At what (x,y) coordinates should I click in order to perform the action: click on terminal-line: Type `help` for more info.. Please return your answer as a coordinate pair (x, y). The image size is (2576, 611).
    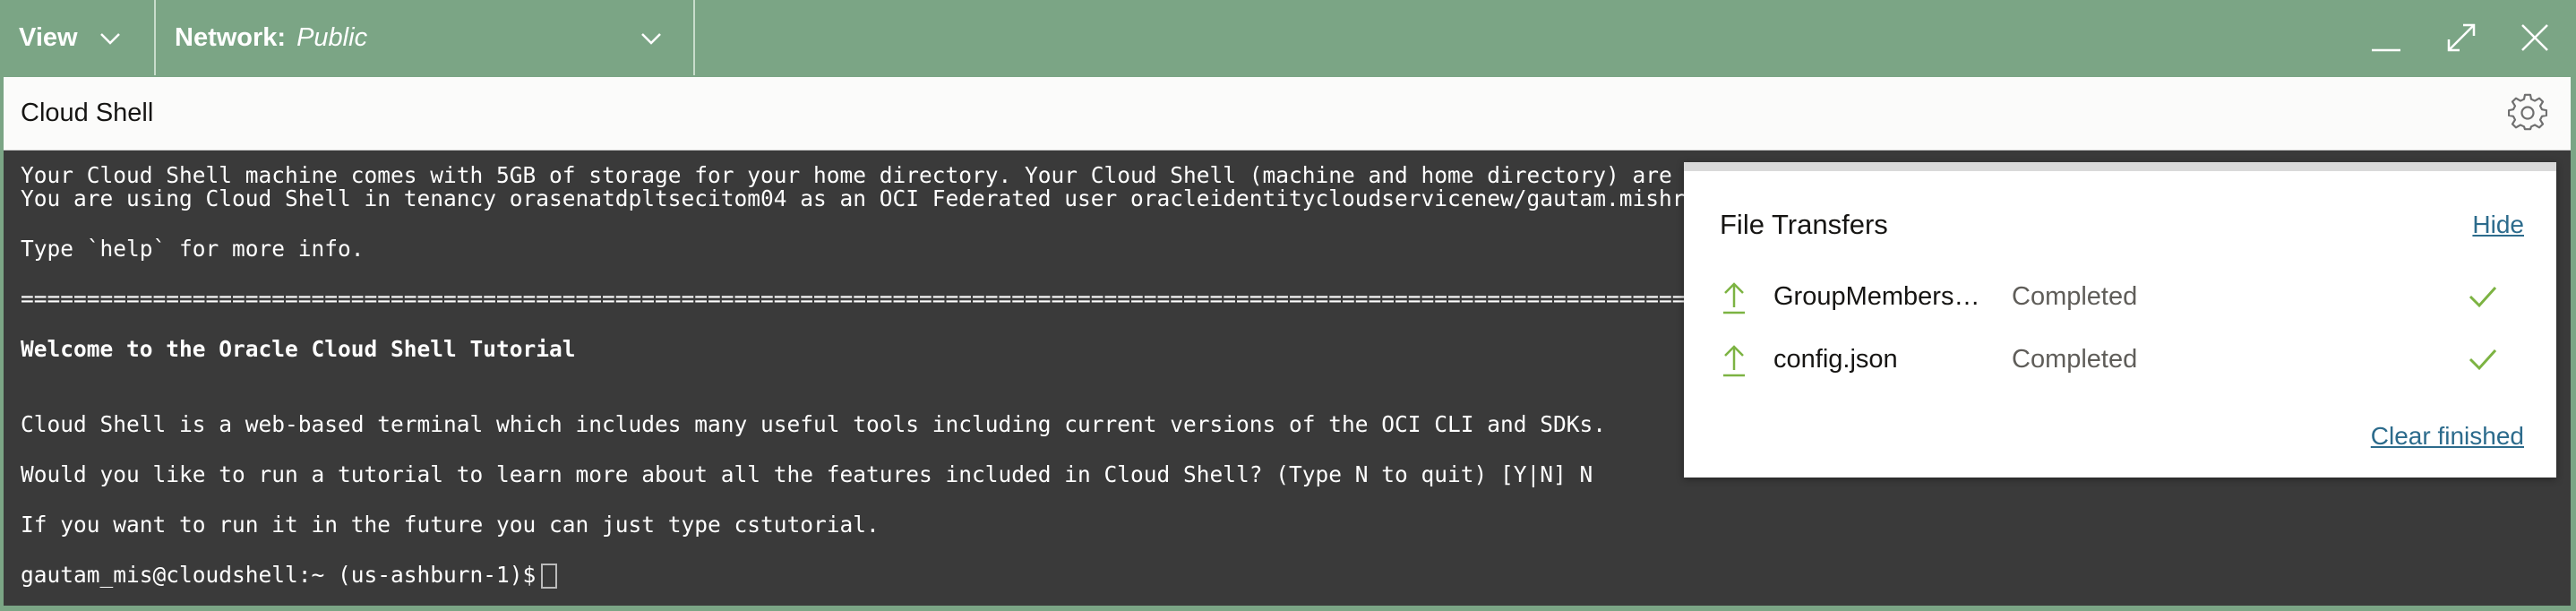
    Looking at the image, I should click on (193, 249).